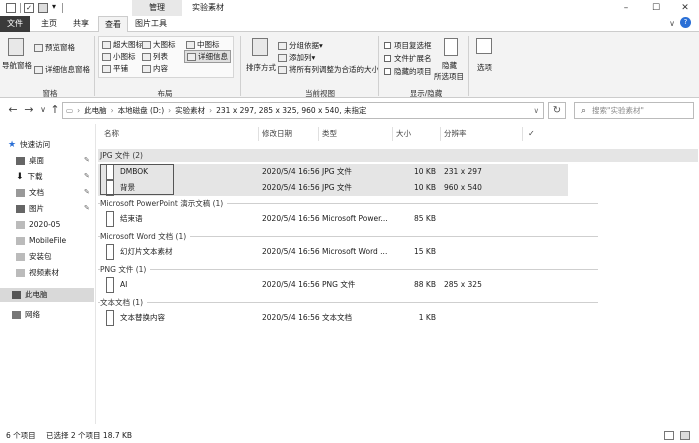 Image resolution: width=699 pixels, height=443 pixels. Describe the element at coordinates (449, 76) in the screenshot. I see `hide-selected-label-2: 所选项目` at that location.